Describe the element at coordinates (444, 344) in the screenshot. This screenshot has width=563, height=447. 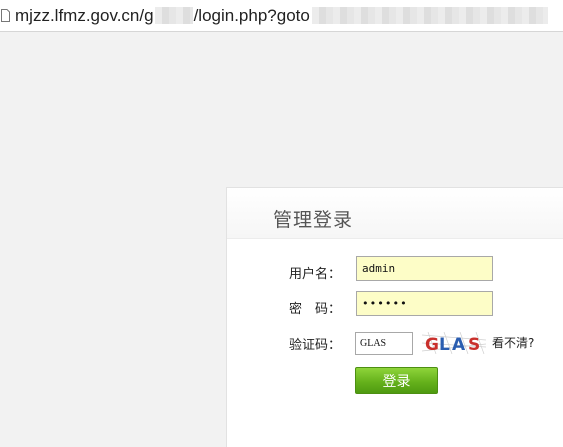
I see `captcha-char: L` at that location.